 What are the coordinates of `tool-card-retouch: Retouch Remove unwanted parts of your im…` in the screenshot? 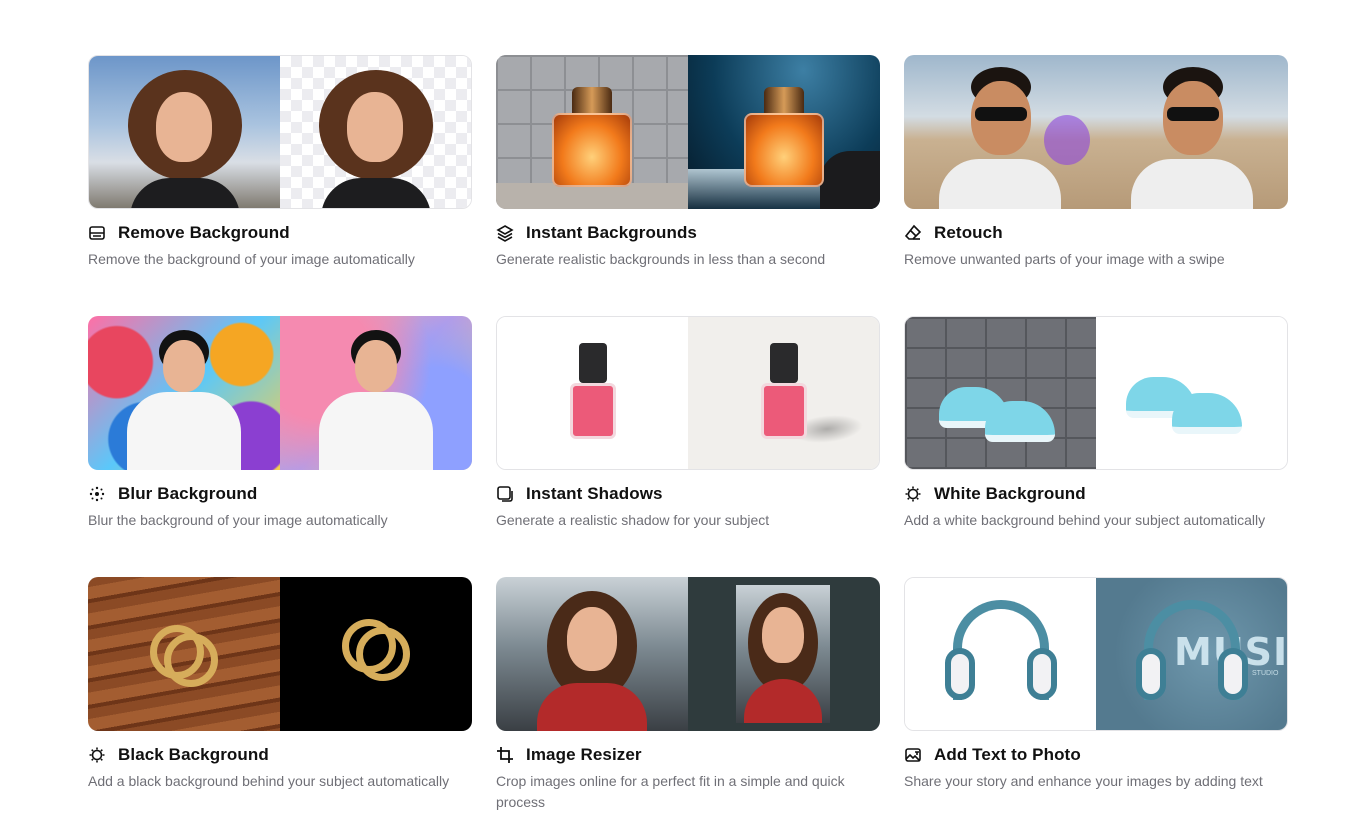 It's located at (1096, 185).